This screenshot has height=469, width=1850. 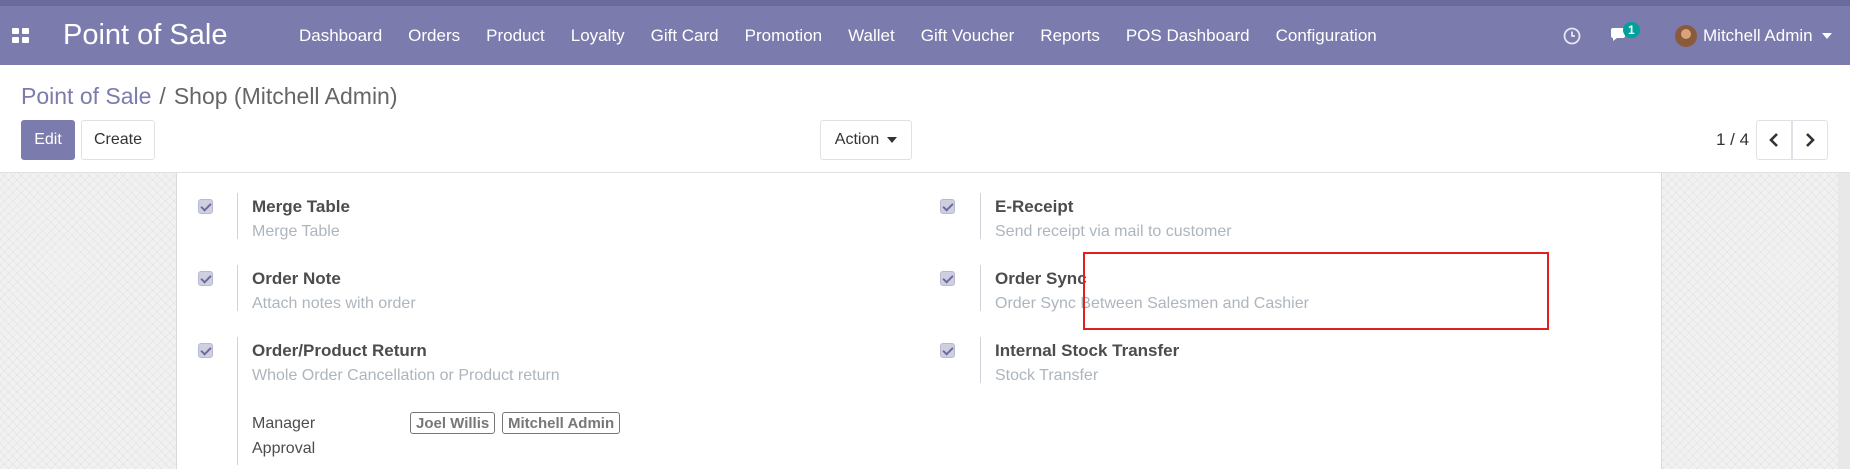 What do you see at coordinates (857, 139) in the screenshot?
I see `action-button-label: Action` at bounding box center [857, 139].